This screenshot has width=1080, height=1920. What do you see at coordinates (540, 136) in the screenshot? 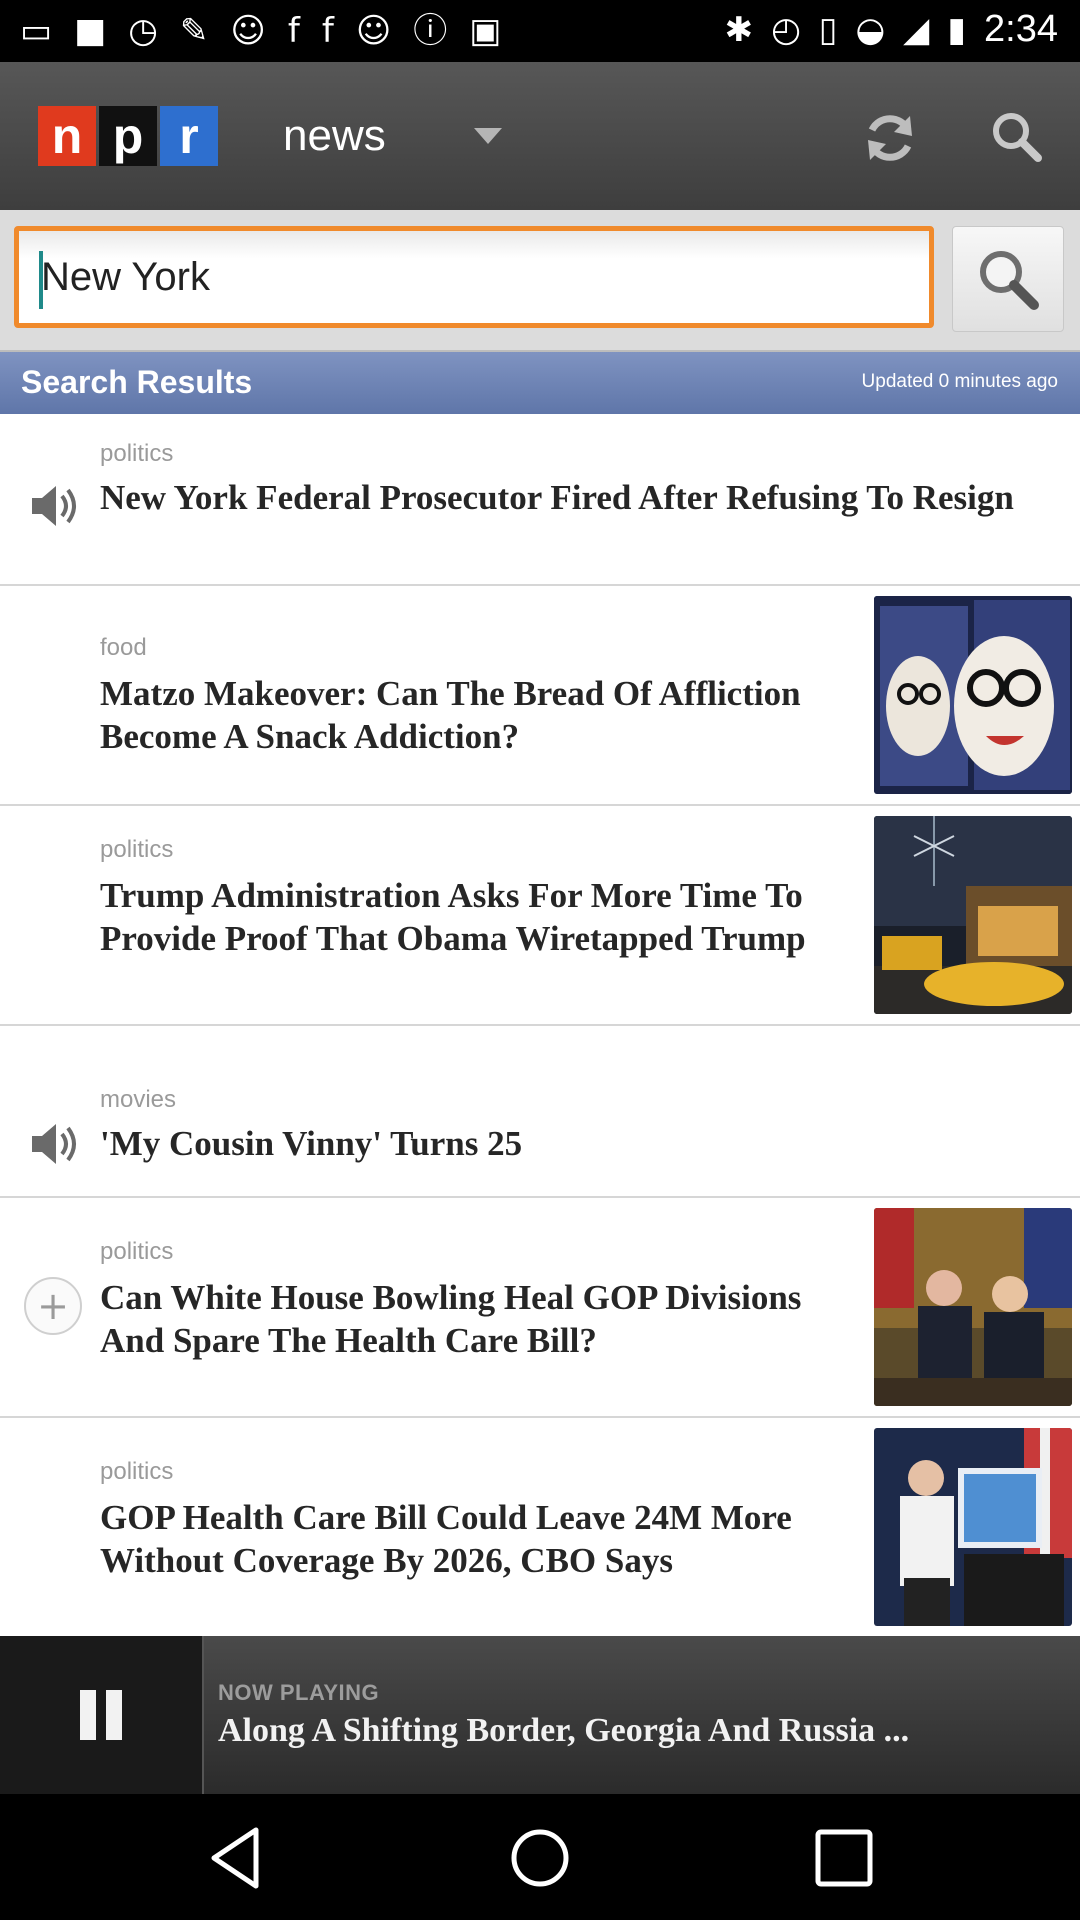
I see `app-bar: n p r news` at bounding box center [540, 136].